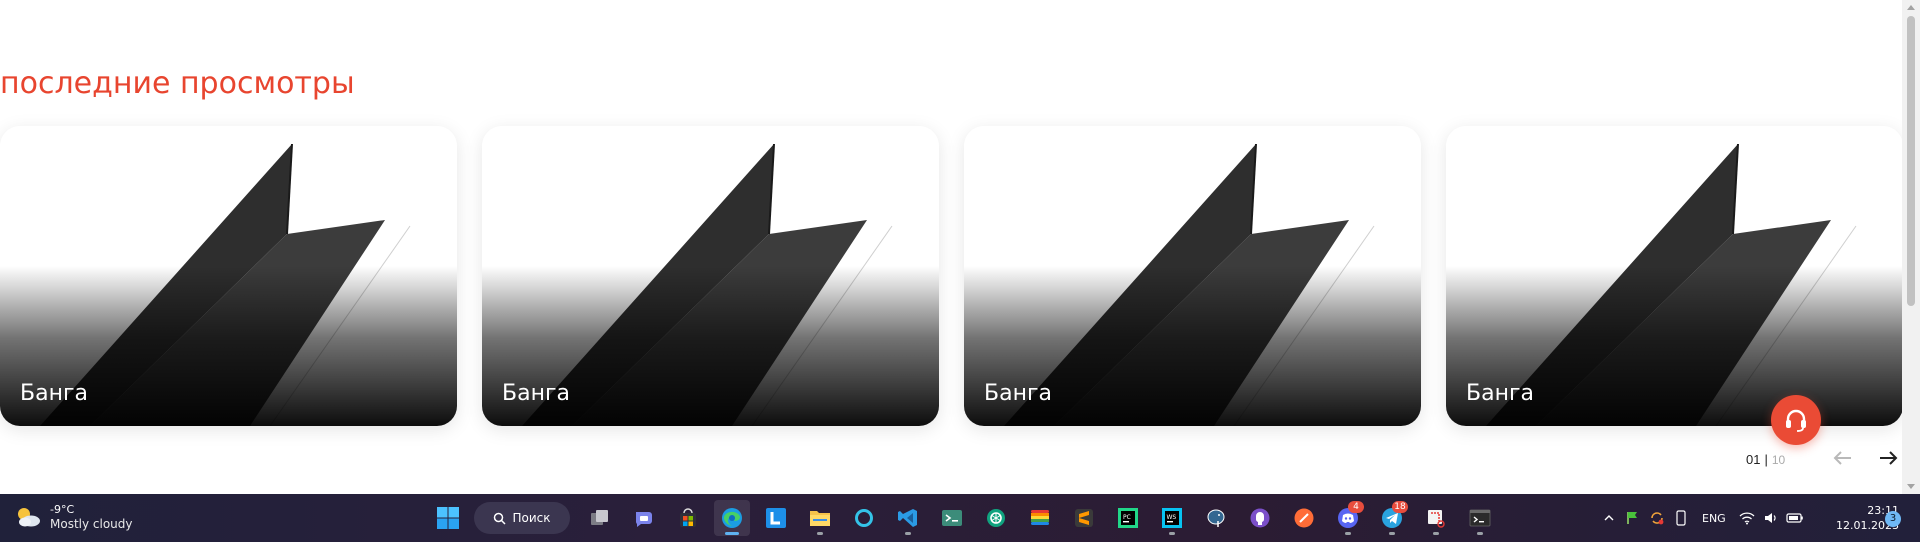 Image resolution: width=1920 pixels, height=542 pixels. Describe the element at coordinates (1753, 459) in the screenshot. I see `pager-current: 01` at that location.